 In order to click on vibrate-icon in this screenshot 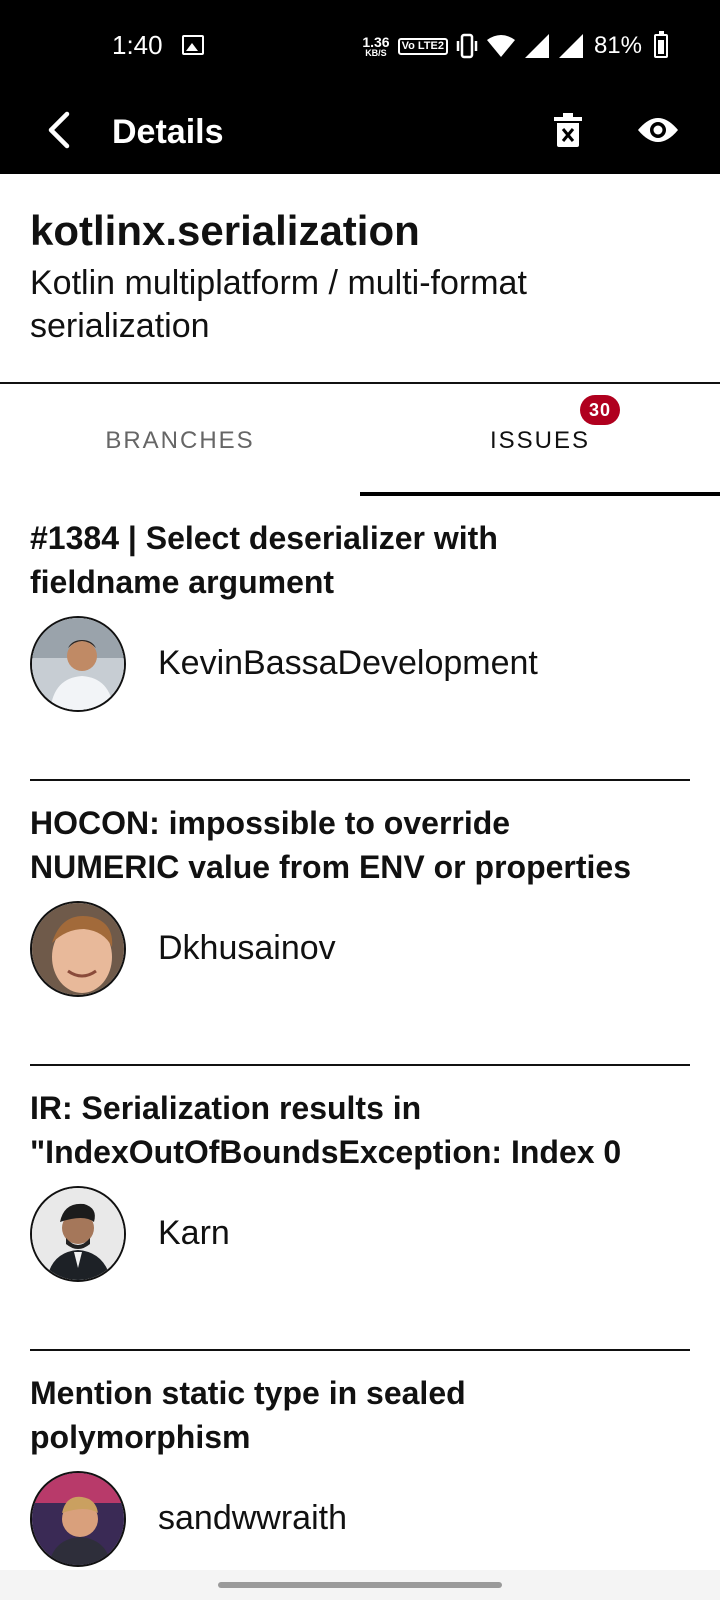, I will do `click(467, 46)`.